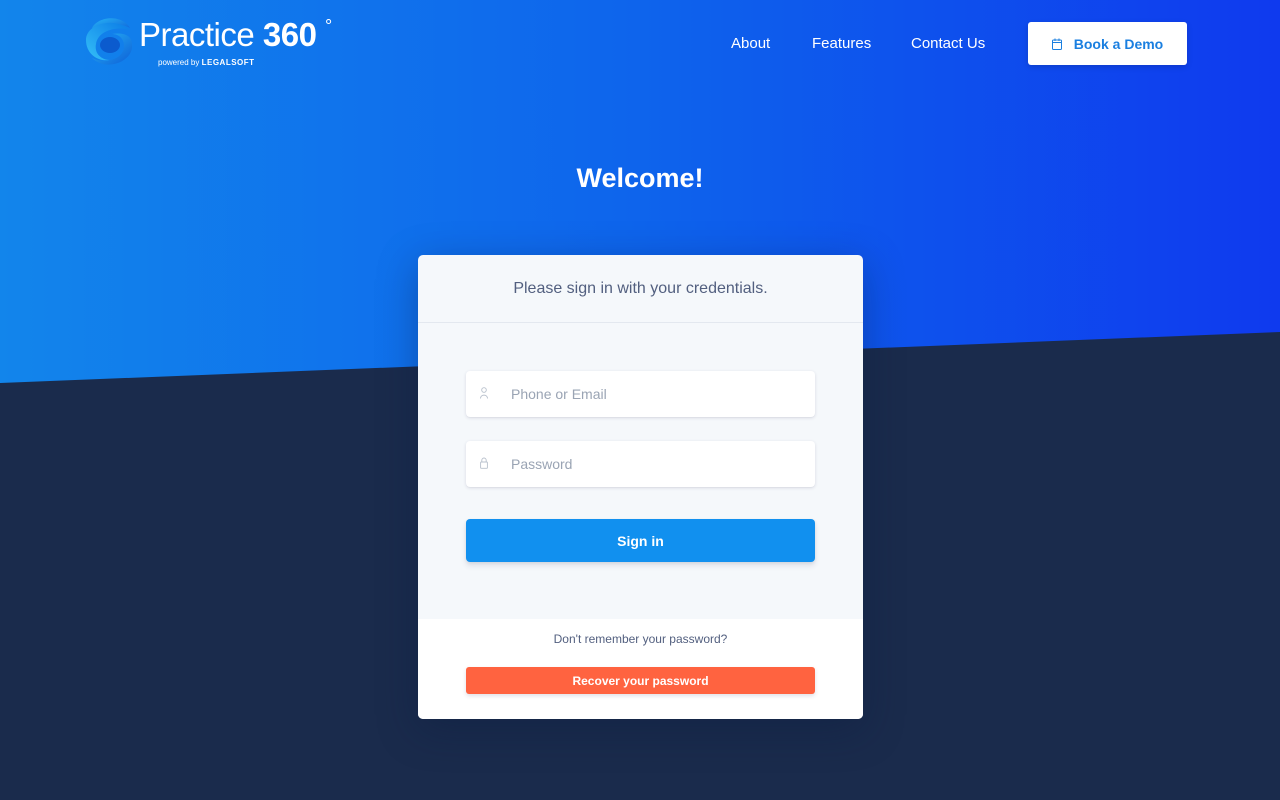 The height and width of the screenshot is (800, 1280). What do you see at coordinates (1118, 43) in the screenshot?
I see `book-demo-label: Book a Demo` at bounding box center [1118, 43].